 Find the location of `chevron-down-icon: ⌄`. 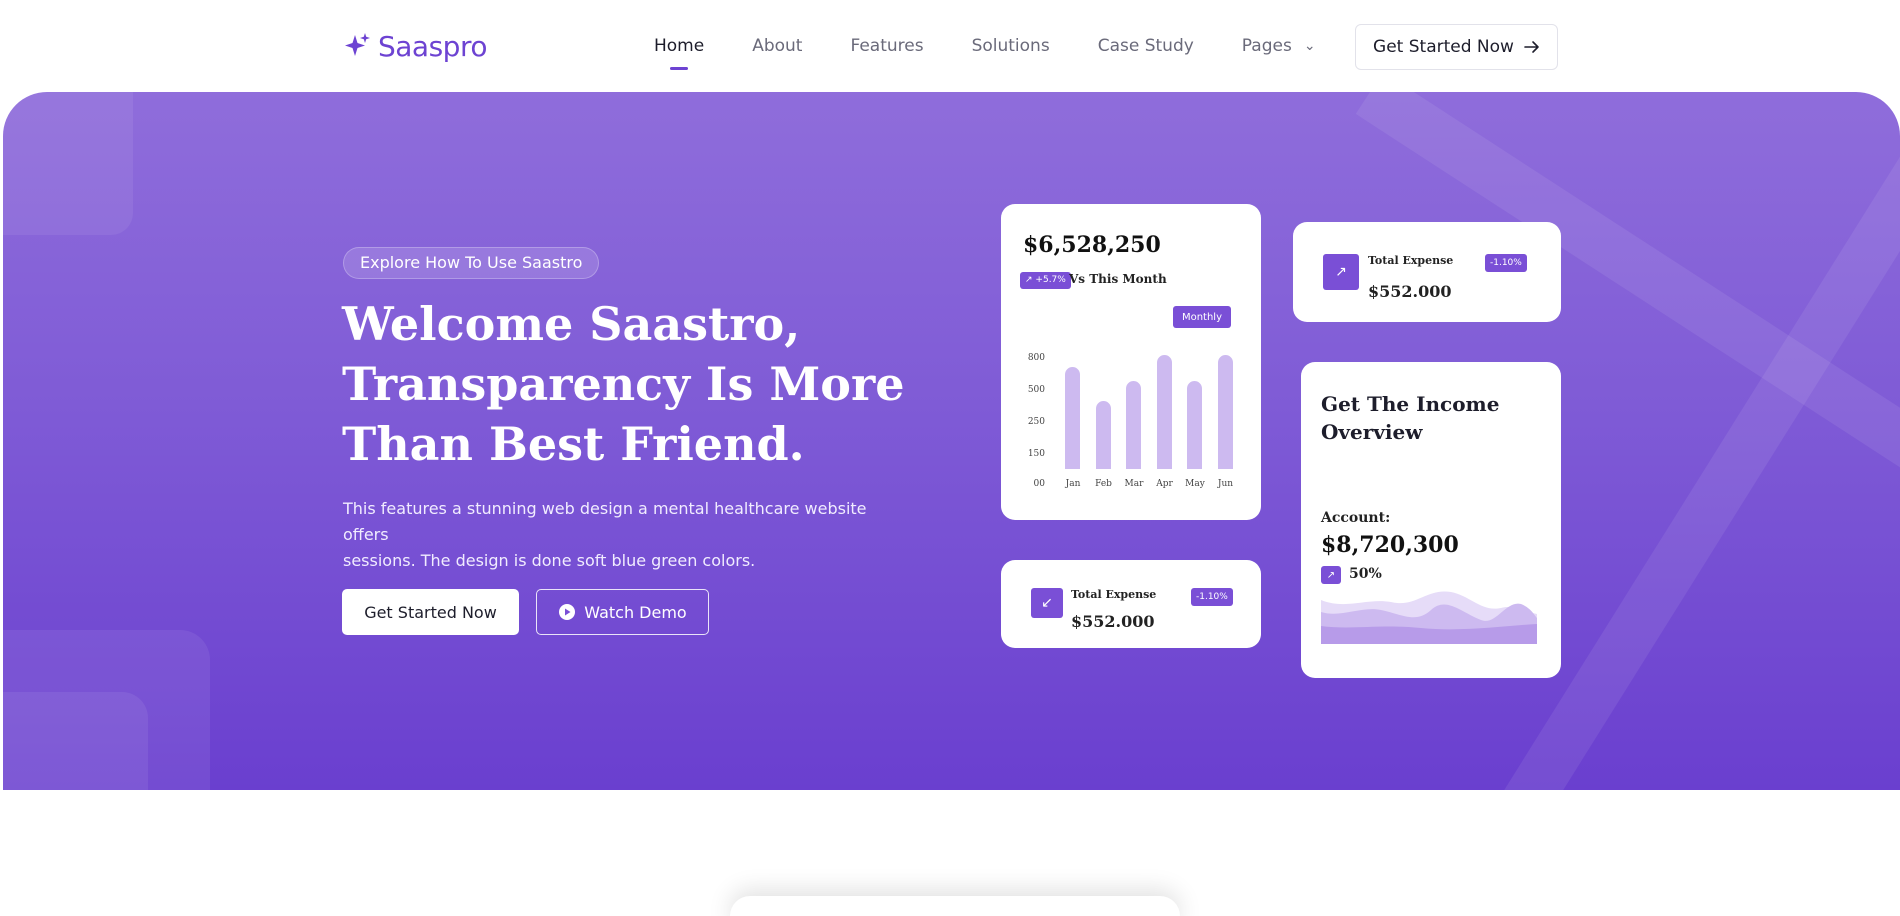

chevron-down-icon: ⌄ is located at coordinates (1309, 46).